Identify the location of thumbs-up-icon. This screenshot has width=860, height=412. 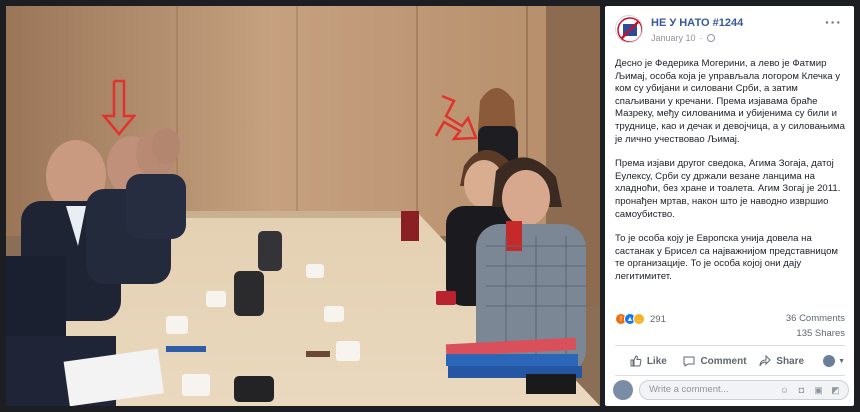
(636, 361).